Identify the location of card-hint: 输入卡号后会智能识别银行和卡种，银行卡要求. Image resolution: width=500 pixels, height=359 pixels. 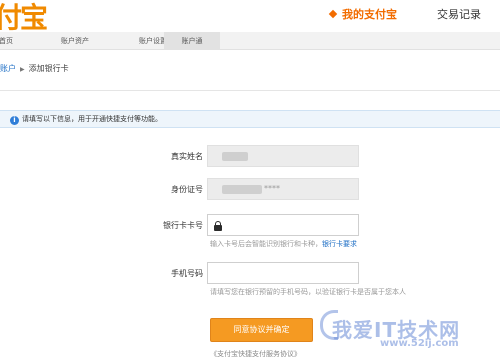
(283, 244).